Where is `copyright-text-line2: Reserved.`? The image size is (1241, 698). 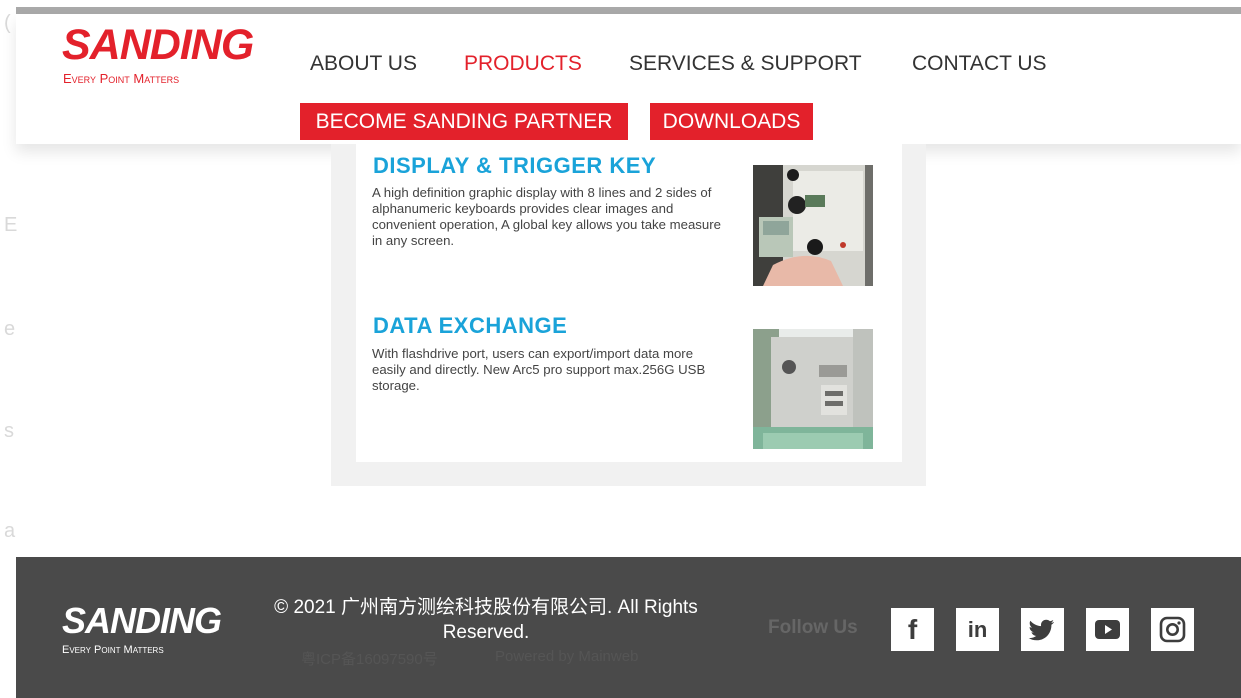 copyright-text-line2: Reserved. is located at coordinates (486, 632).